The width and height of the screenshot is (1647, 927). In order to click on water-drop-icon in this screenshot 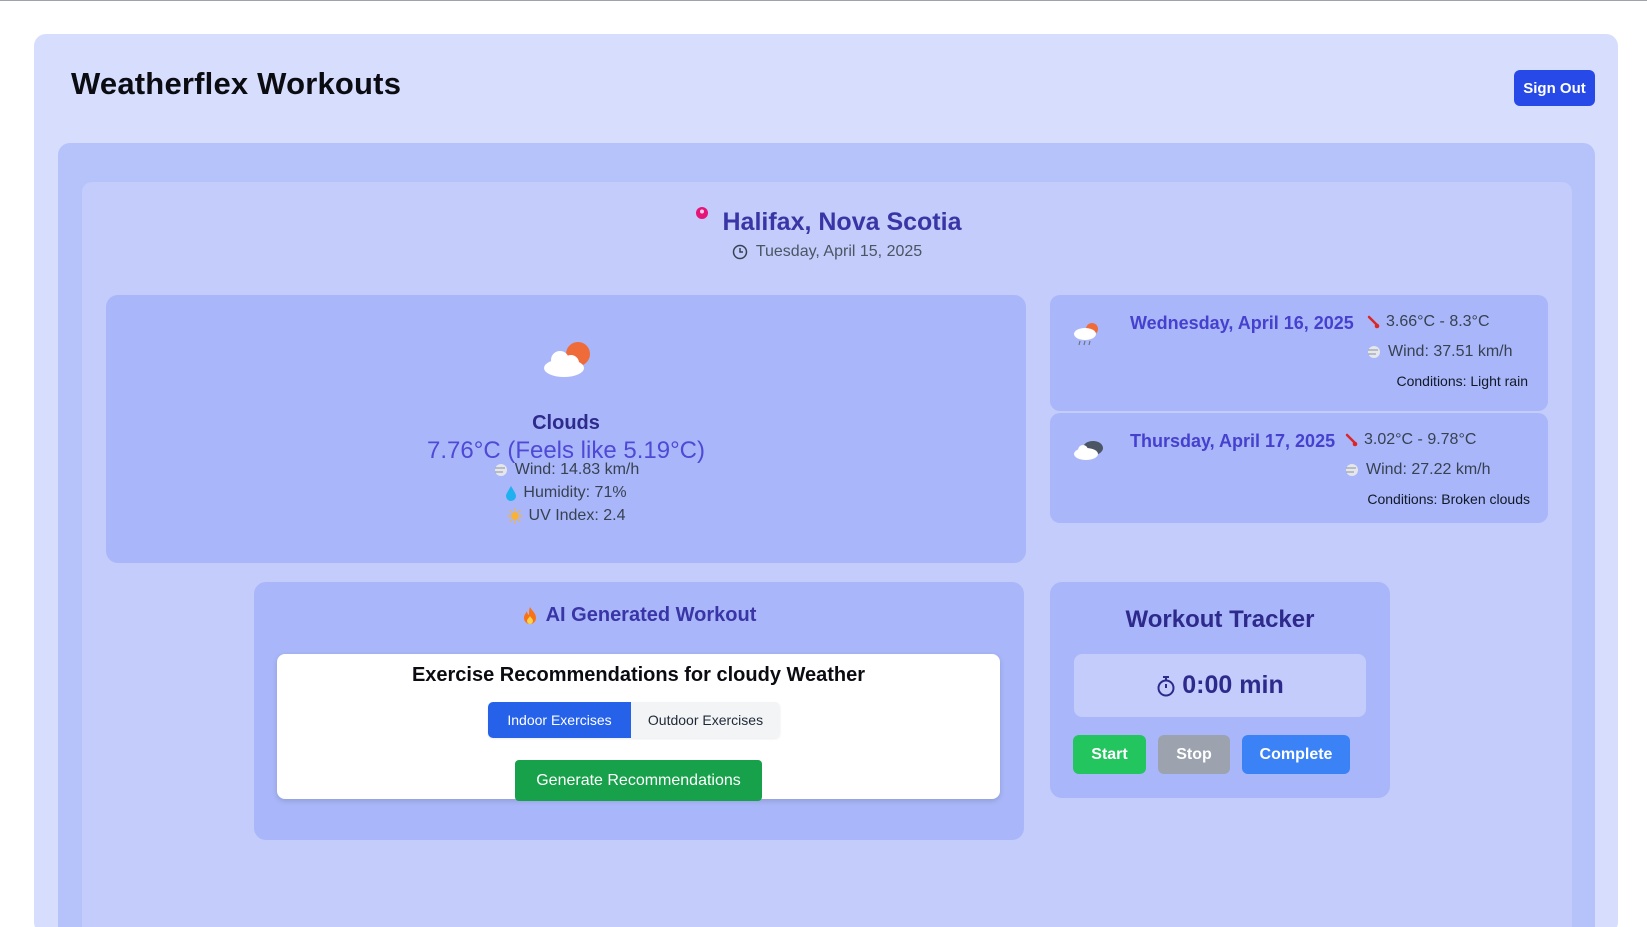, I will do `click(511, 493)`.